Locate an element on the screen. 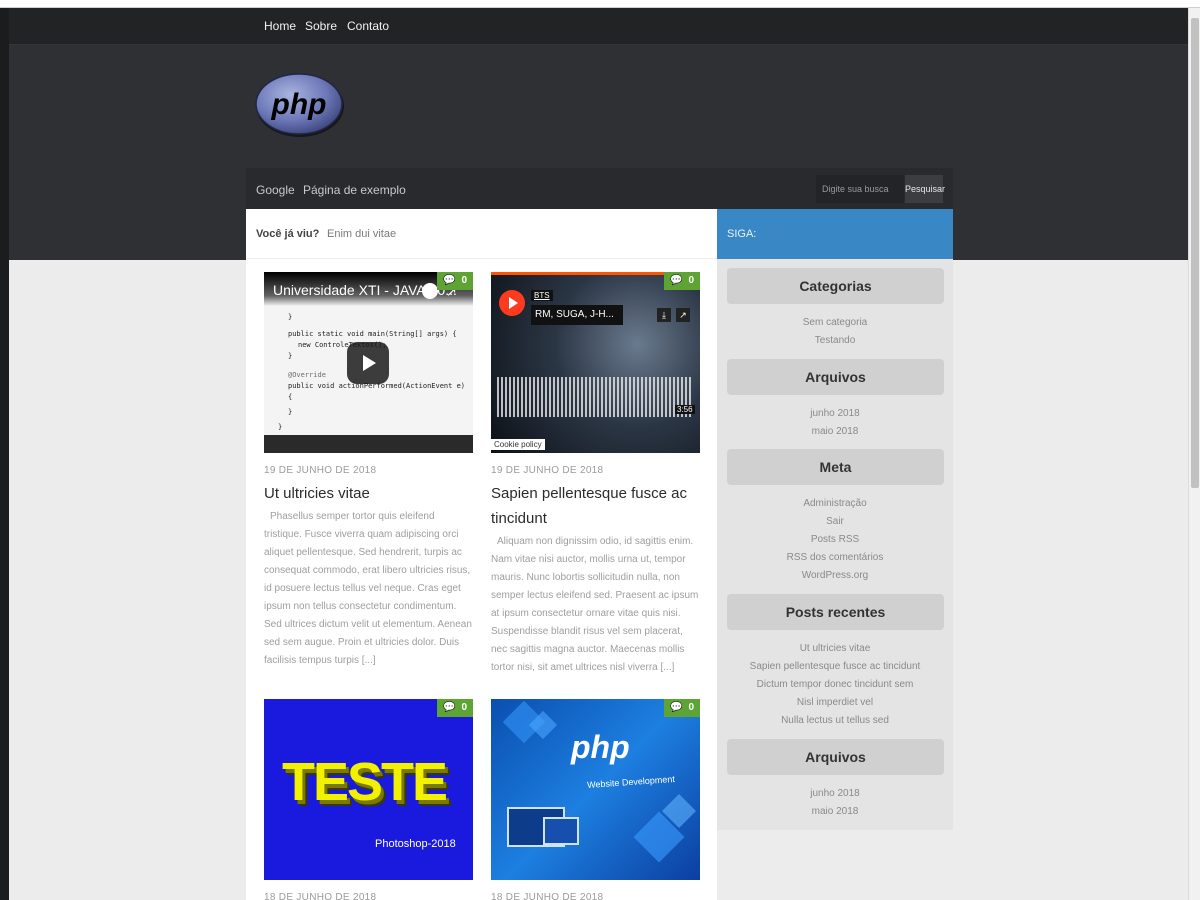 Image resolution: width=1200 pixels, height=900 pixels. seen-link: Enim dui vitae is located at coordinates (361, 234).